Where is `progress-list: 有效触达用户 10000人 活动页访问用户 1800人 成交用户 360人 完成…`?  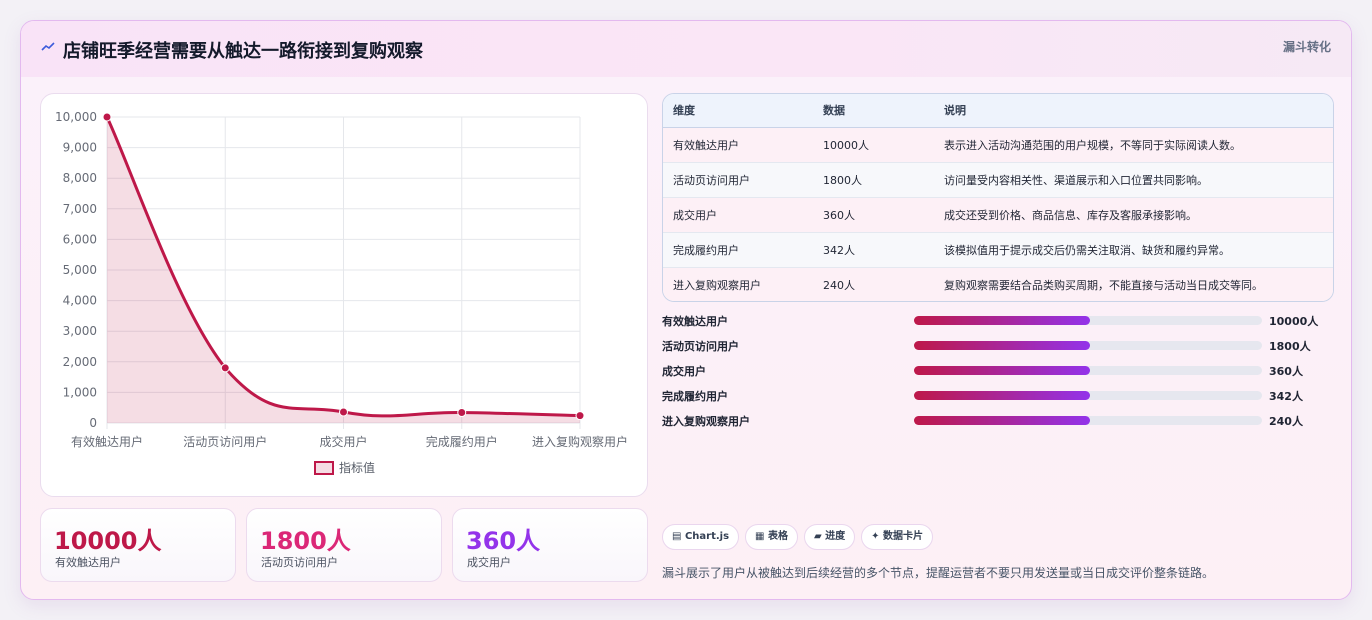 progress-list: 有效触达用户 10000人 活动页访问用户 1800人 成交用户 360人 完成… is located at coordinates (998, 375).